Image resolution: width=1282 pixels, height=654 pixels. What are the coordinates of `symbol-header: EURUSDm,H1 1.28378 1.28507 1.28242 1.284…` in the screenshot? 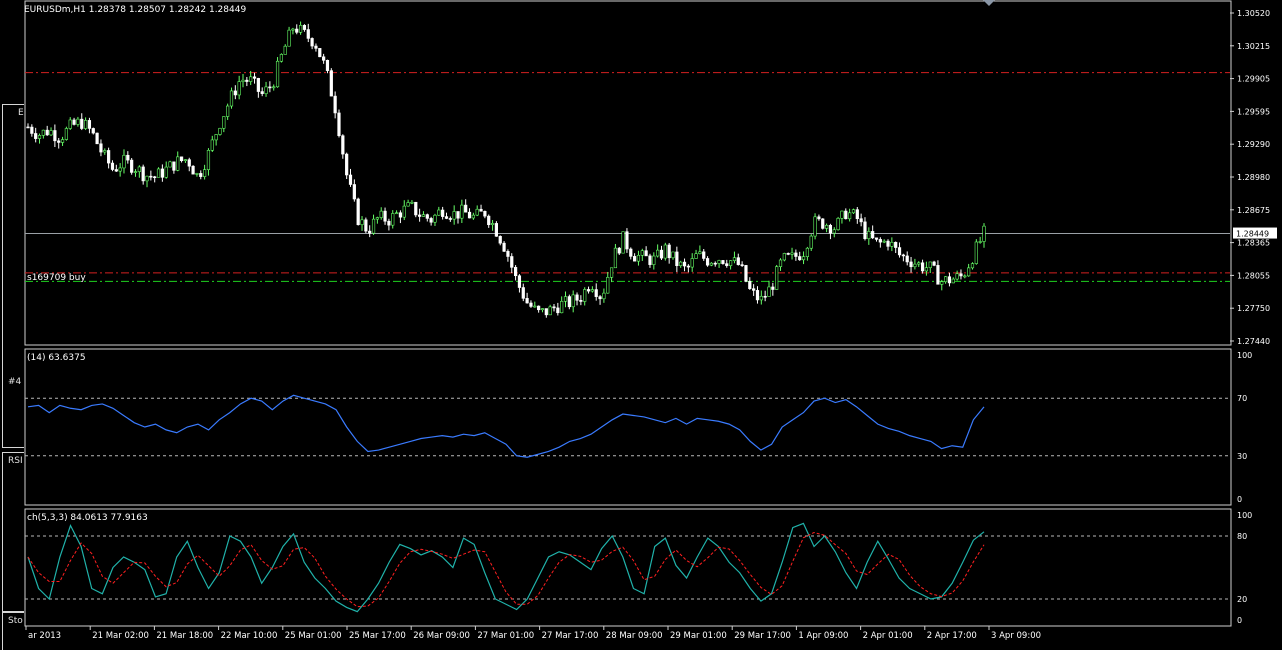 It's located at (135, 10).